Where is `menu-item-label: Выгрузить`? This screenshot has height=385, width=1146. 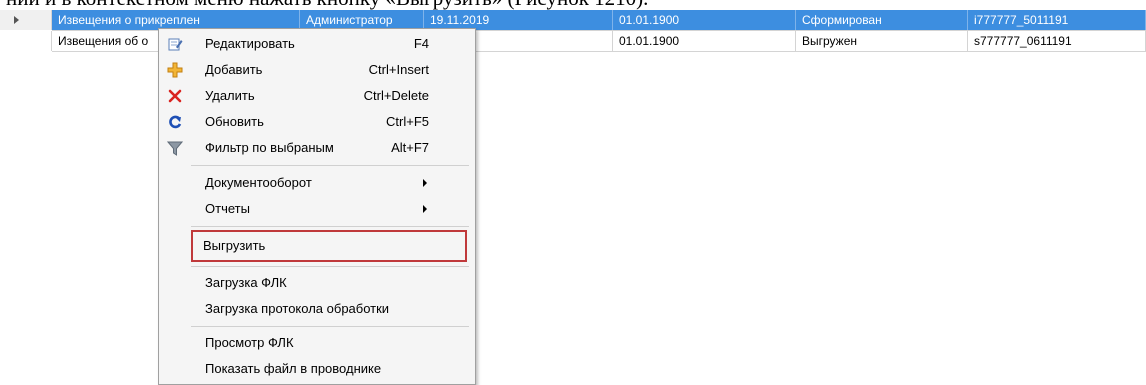 menu-item-label: Выгрузить is located at coordinates (234, 245).